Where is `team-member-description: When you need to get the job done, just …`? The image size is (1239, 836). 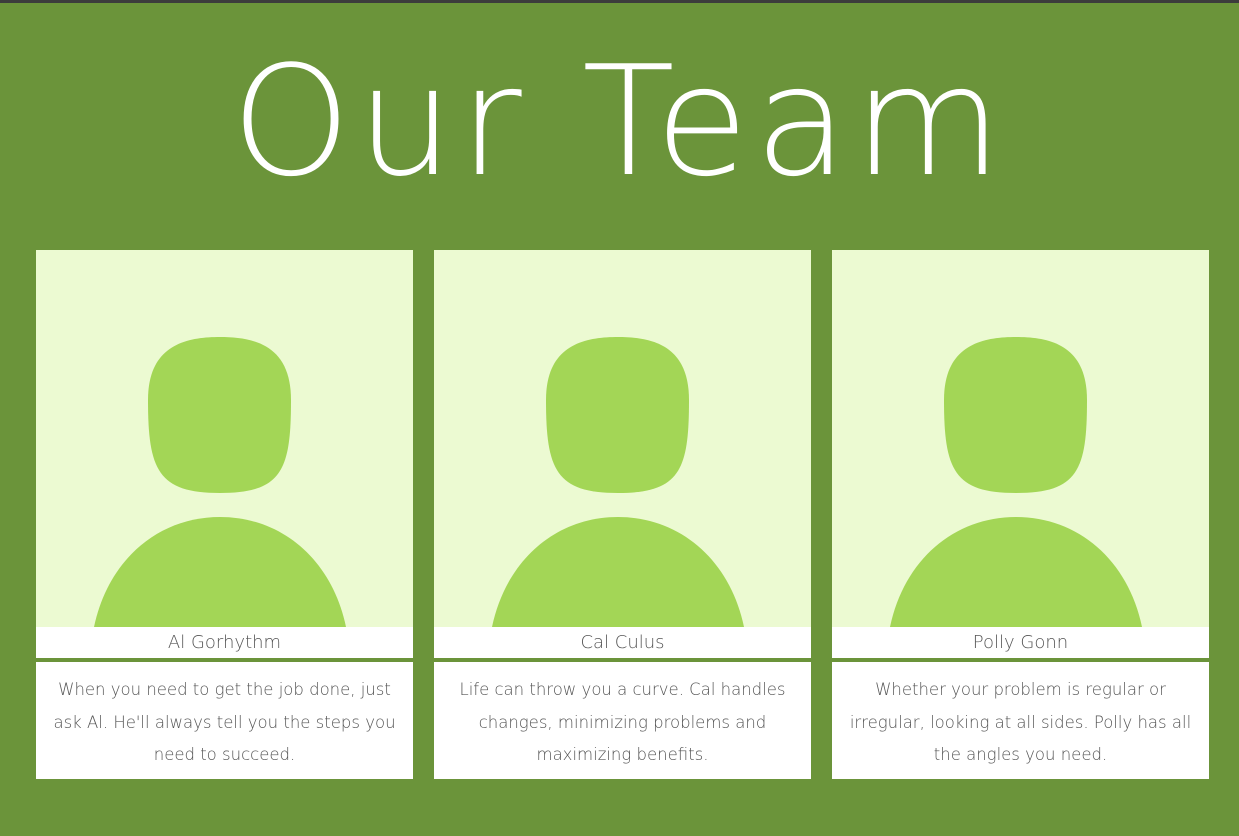 team-member-description: When you need to get the job done, just … is located at coordinates (224, 720).